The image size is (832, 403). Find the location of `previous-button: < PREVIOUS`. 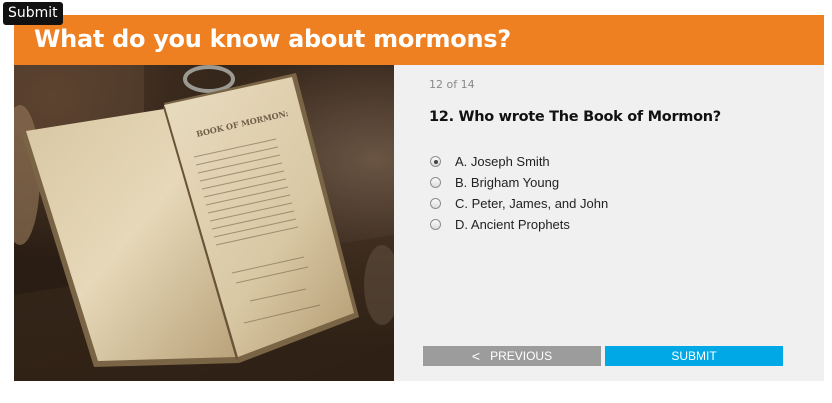

previous-button: < PREVIOUS is located at coordinates (512, 356).